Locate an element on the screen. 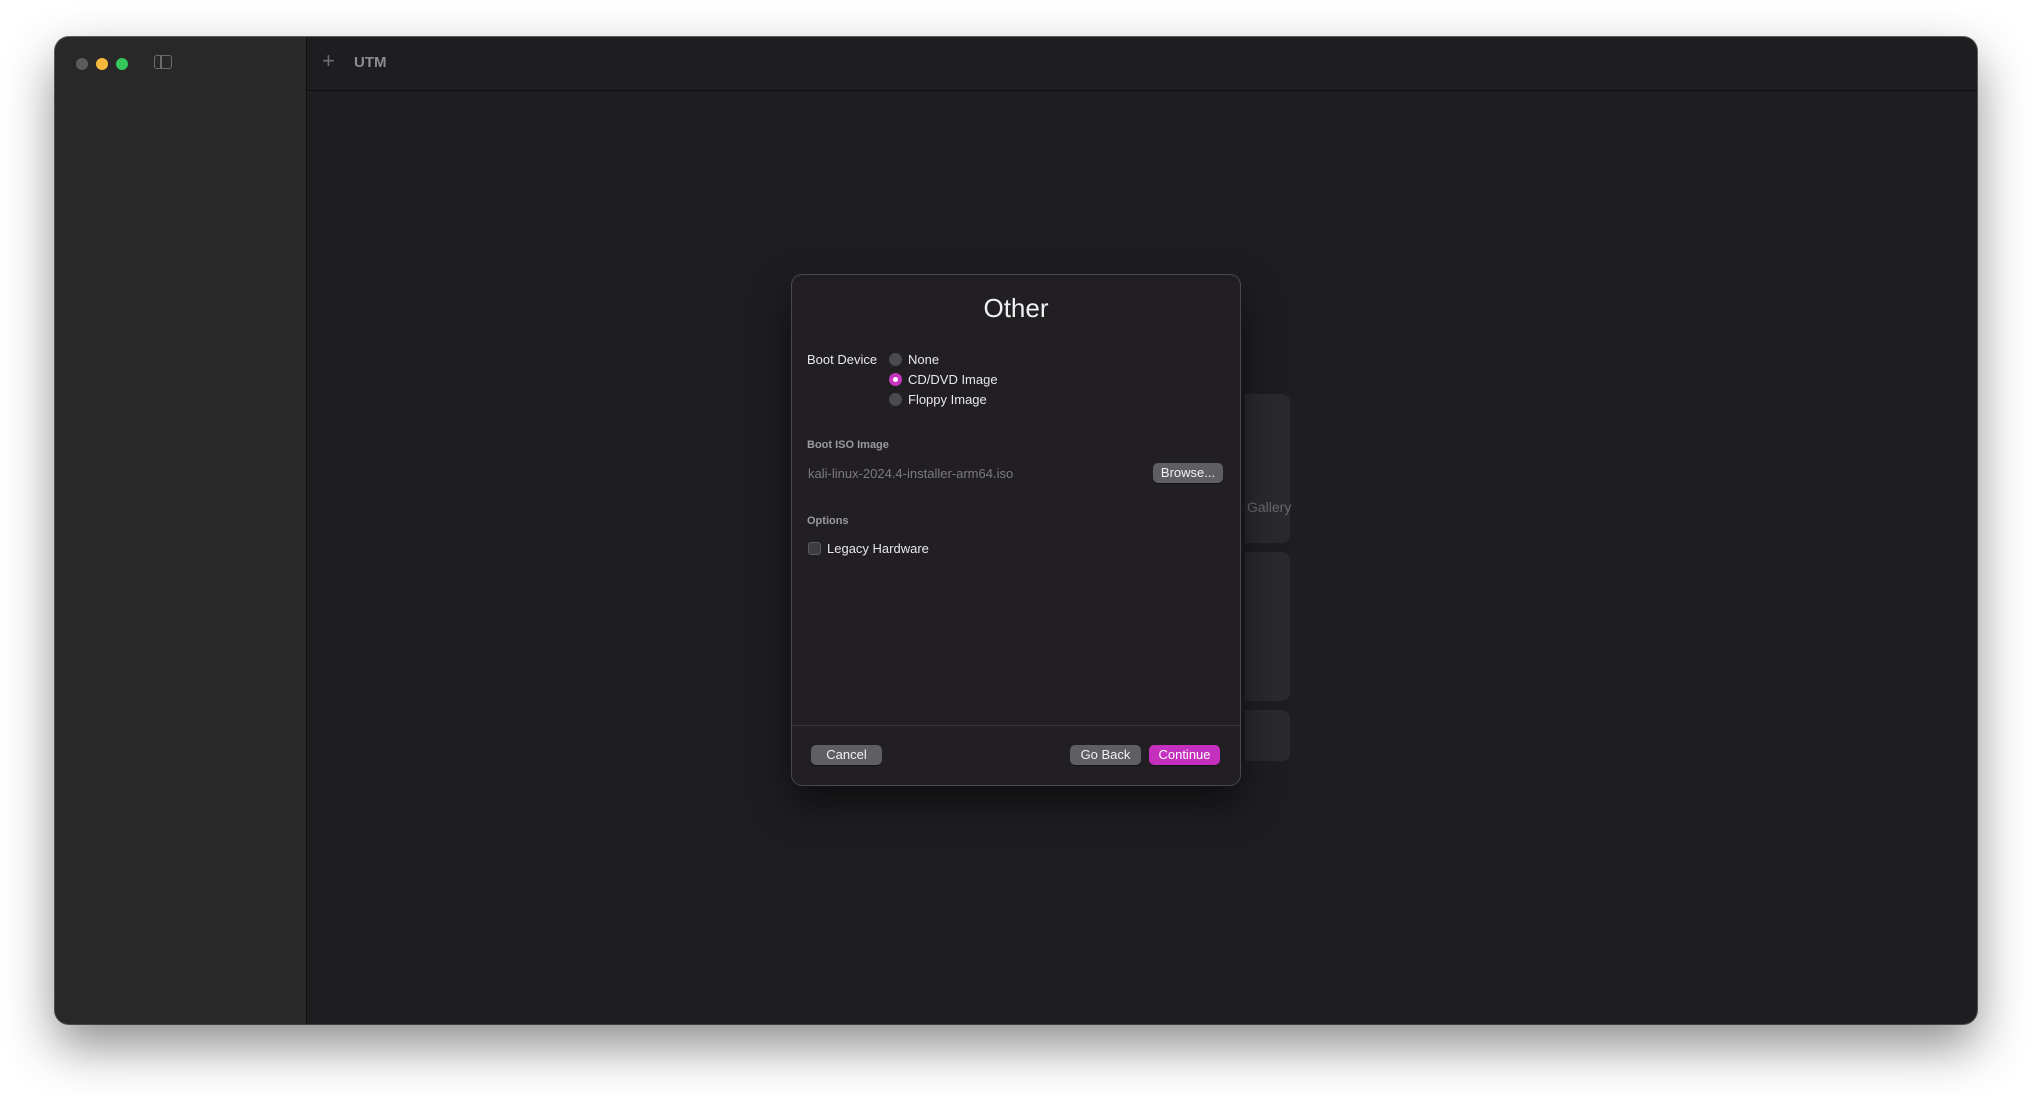 This screenshot has height=1097, width=2032. legacy-hardware-label: Legacy Hardware is located at coordinates (878, 548).